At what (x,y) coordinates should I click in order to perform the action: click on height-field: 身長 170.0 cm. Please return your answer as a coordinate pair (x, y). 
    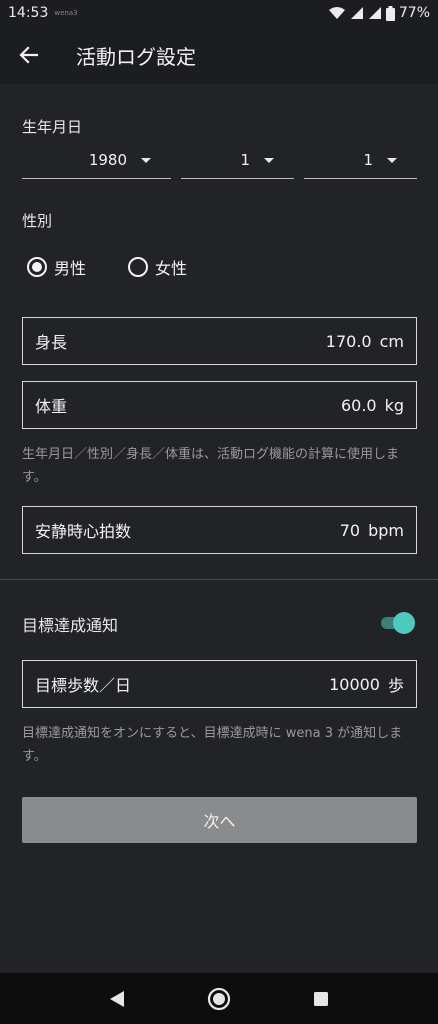
    Looking at the image, I should click on (219, 341).